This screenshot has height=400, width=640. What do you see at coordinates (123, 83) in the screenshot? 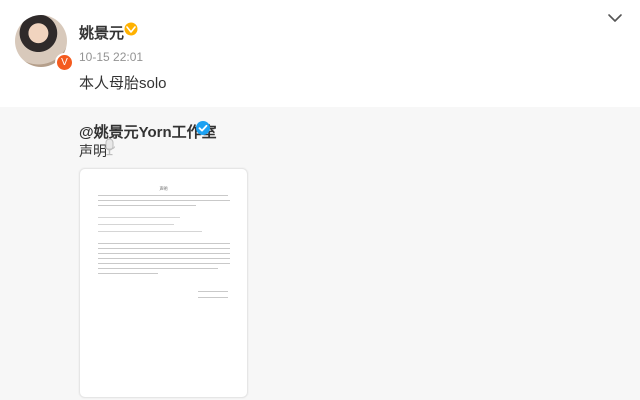
I see `post-text: 本人母胎solo` at bounding box center [123, 83].